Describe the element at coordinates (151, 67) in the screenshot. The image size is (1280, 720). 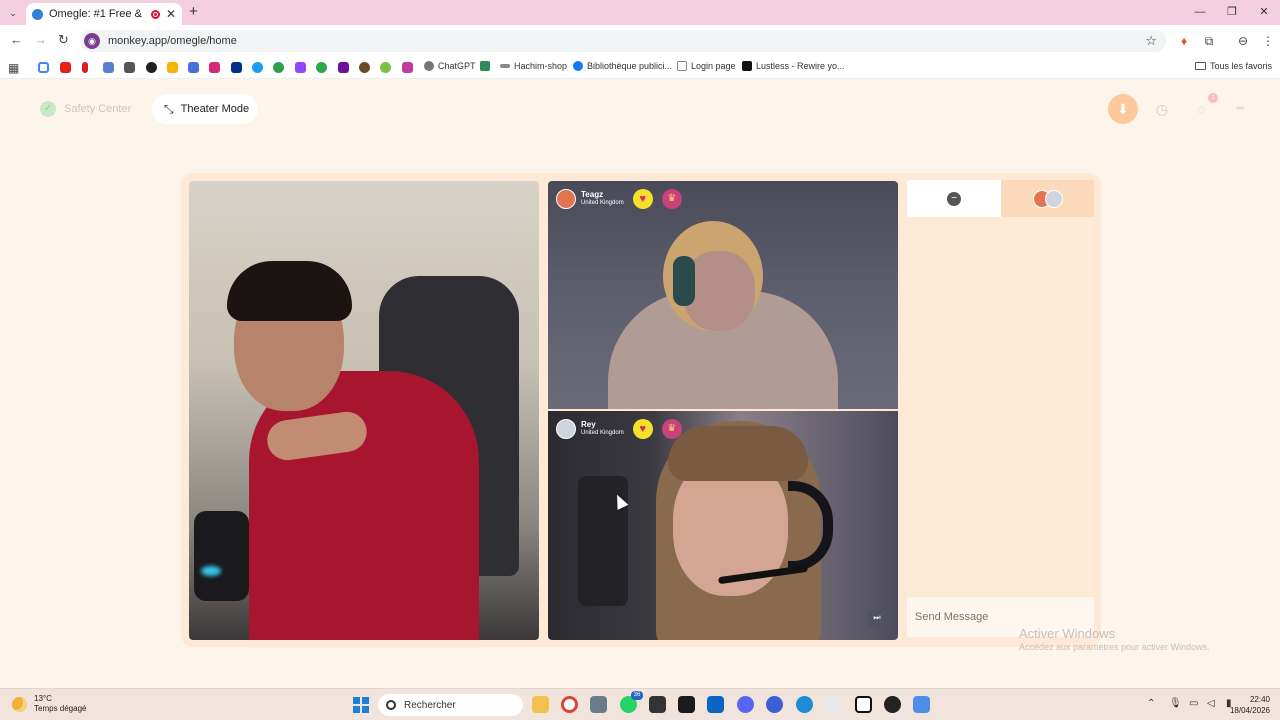
I see `github-bookmark-icon` at that location.